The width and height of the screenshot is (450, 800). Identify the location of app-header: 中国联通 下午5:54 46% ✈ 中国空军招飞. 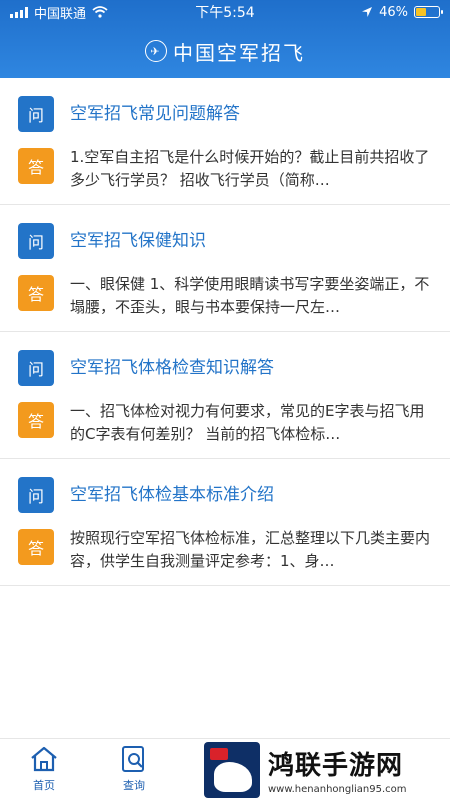
(225, 39).